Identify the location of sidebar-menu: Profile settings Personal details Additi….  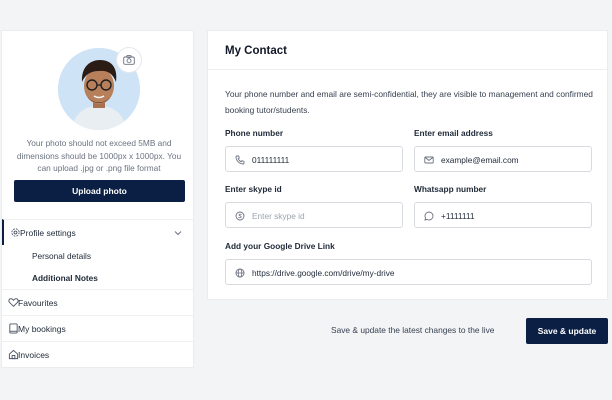
(97, 293).